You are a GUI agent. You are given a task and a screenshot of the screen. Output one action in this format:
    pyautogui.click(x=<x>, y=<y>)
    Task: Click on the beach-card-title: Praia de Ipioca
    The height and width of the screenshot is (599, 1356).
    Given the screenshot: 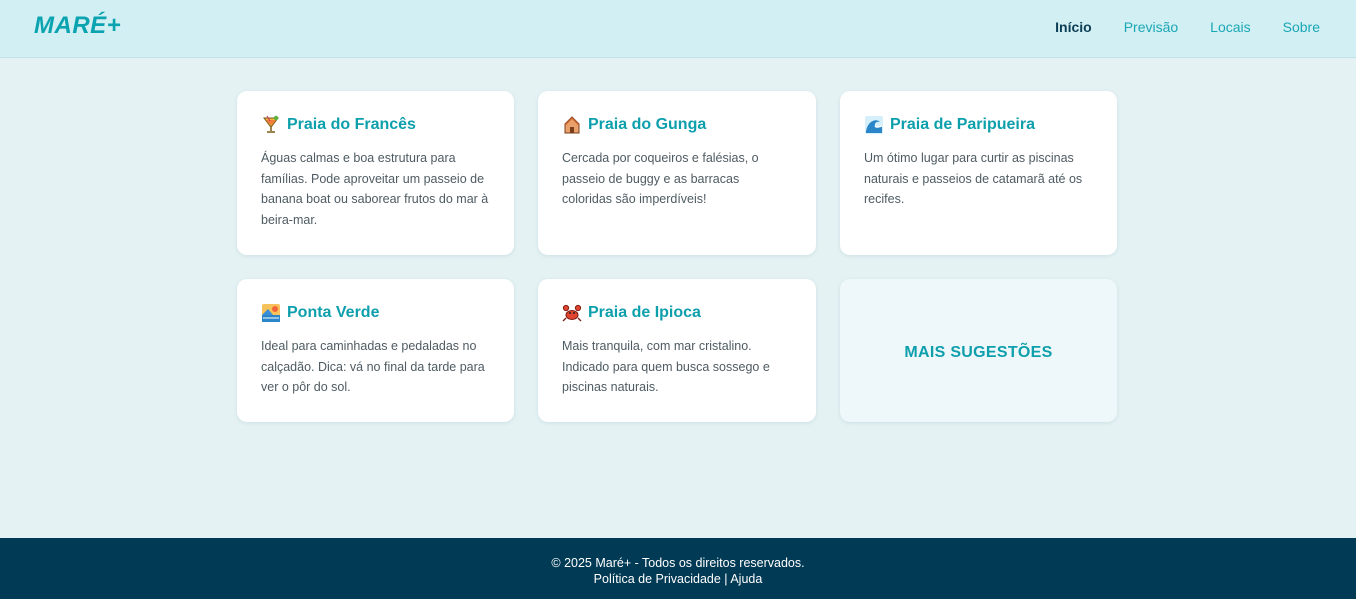 What is the action you would take?
    pyautogui.click(x=644, y=313)
    